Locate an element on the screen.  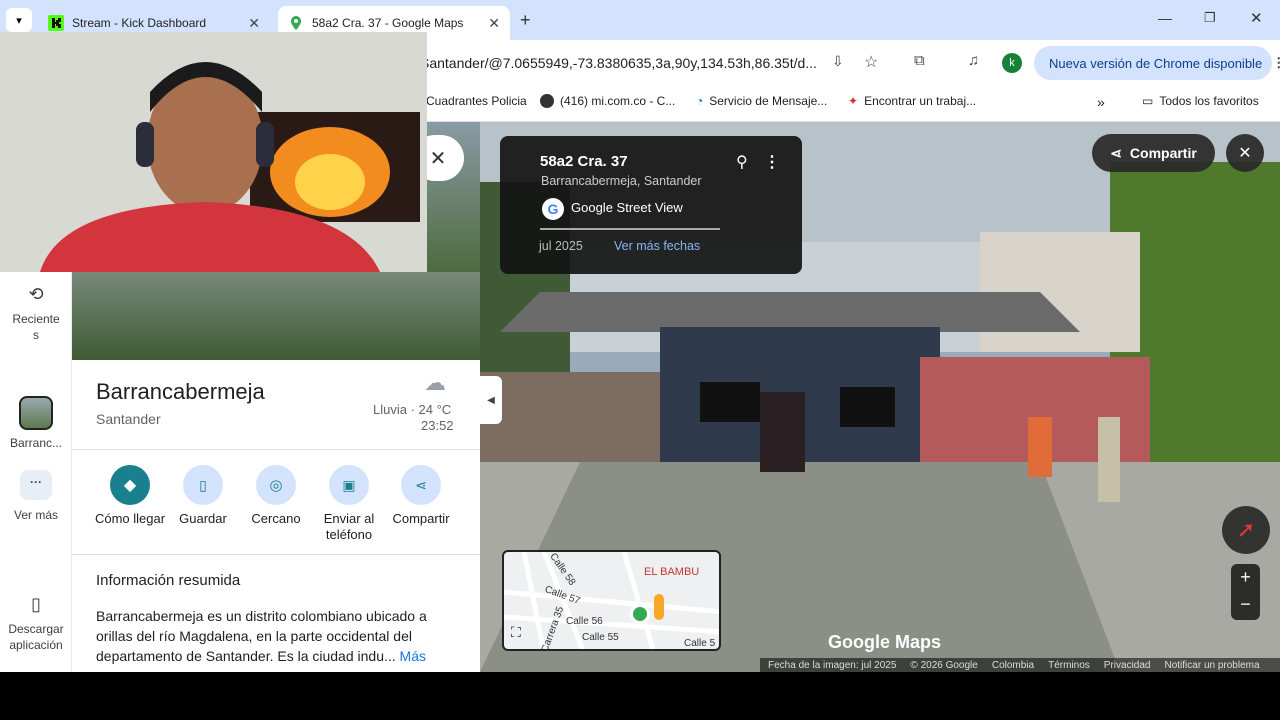
google-maps-watermark: Google Maps is located at coordinates (885, 642).